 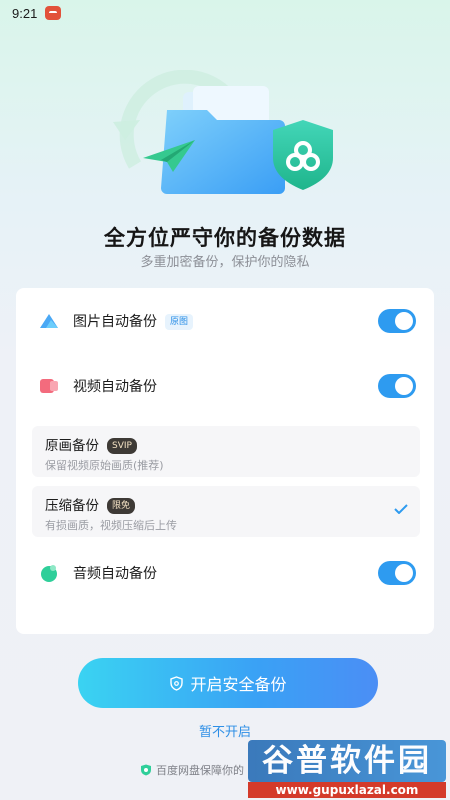 I want to click on footer-note-text: 百度网盘保障你的, so click(x=200, y=770).